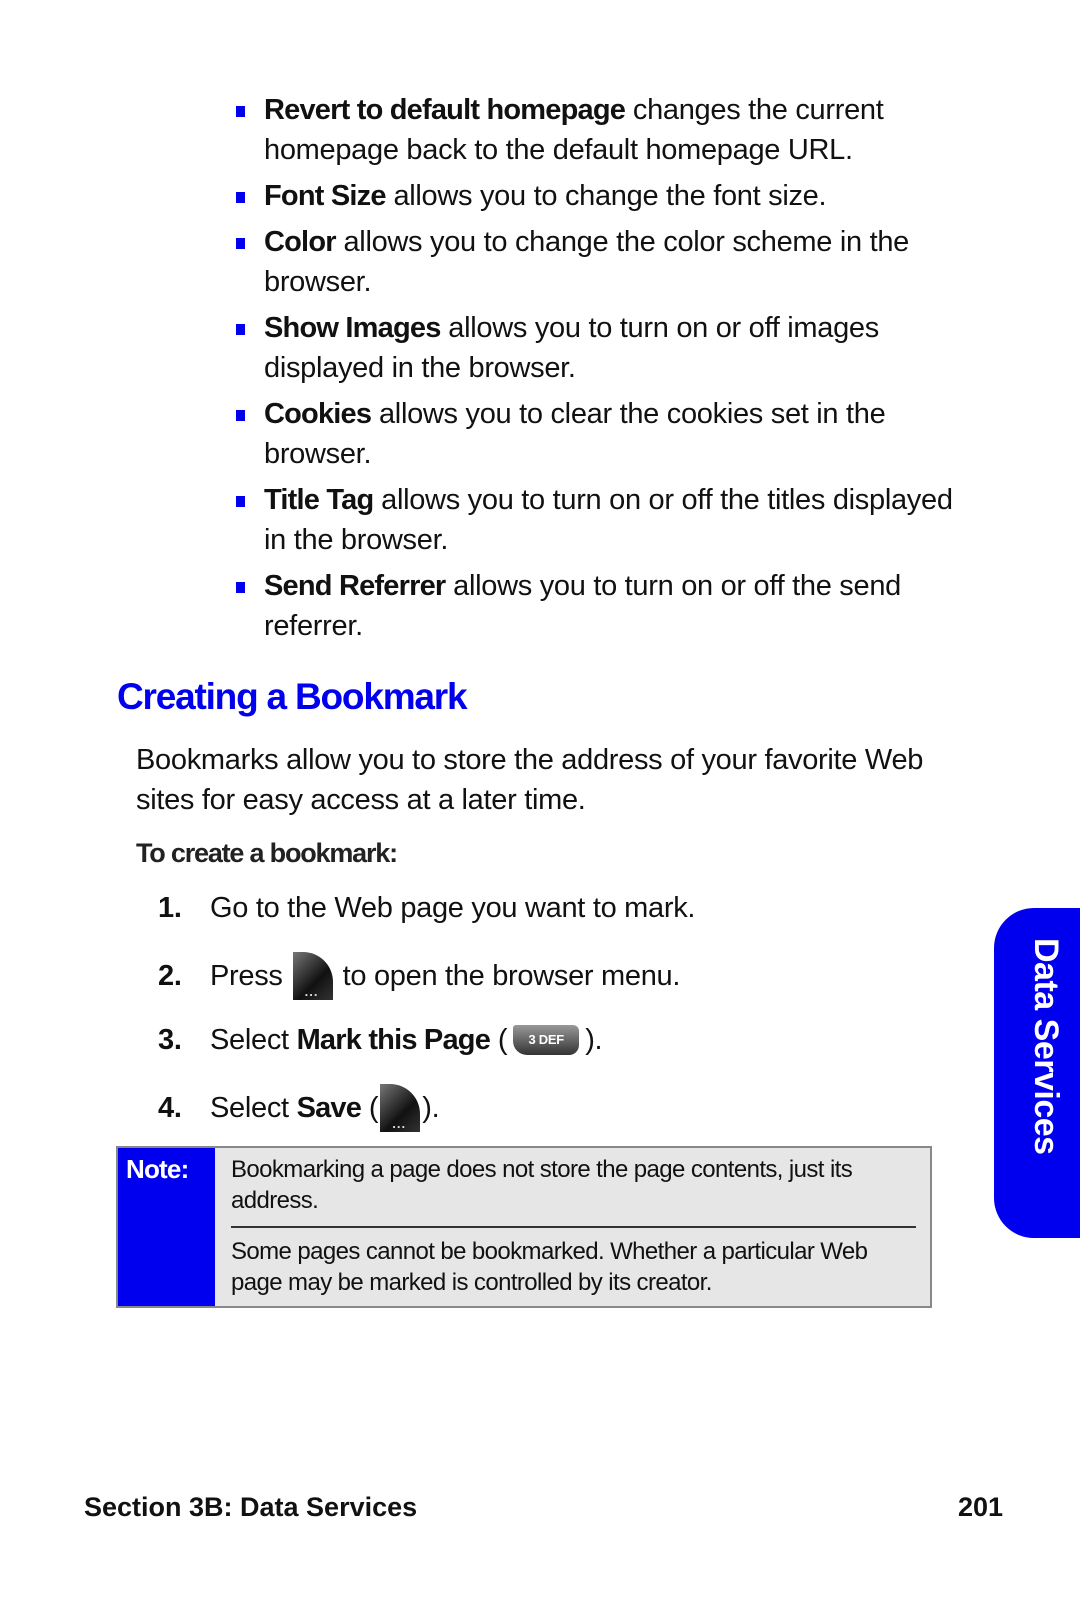 This screenshot has height=1620, width=1080. Describe the element at coordinates (319, 500) in the screenshot. I see `option-term: Title Tag` at that location.